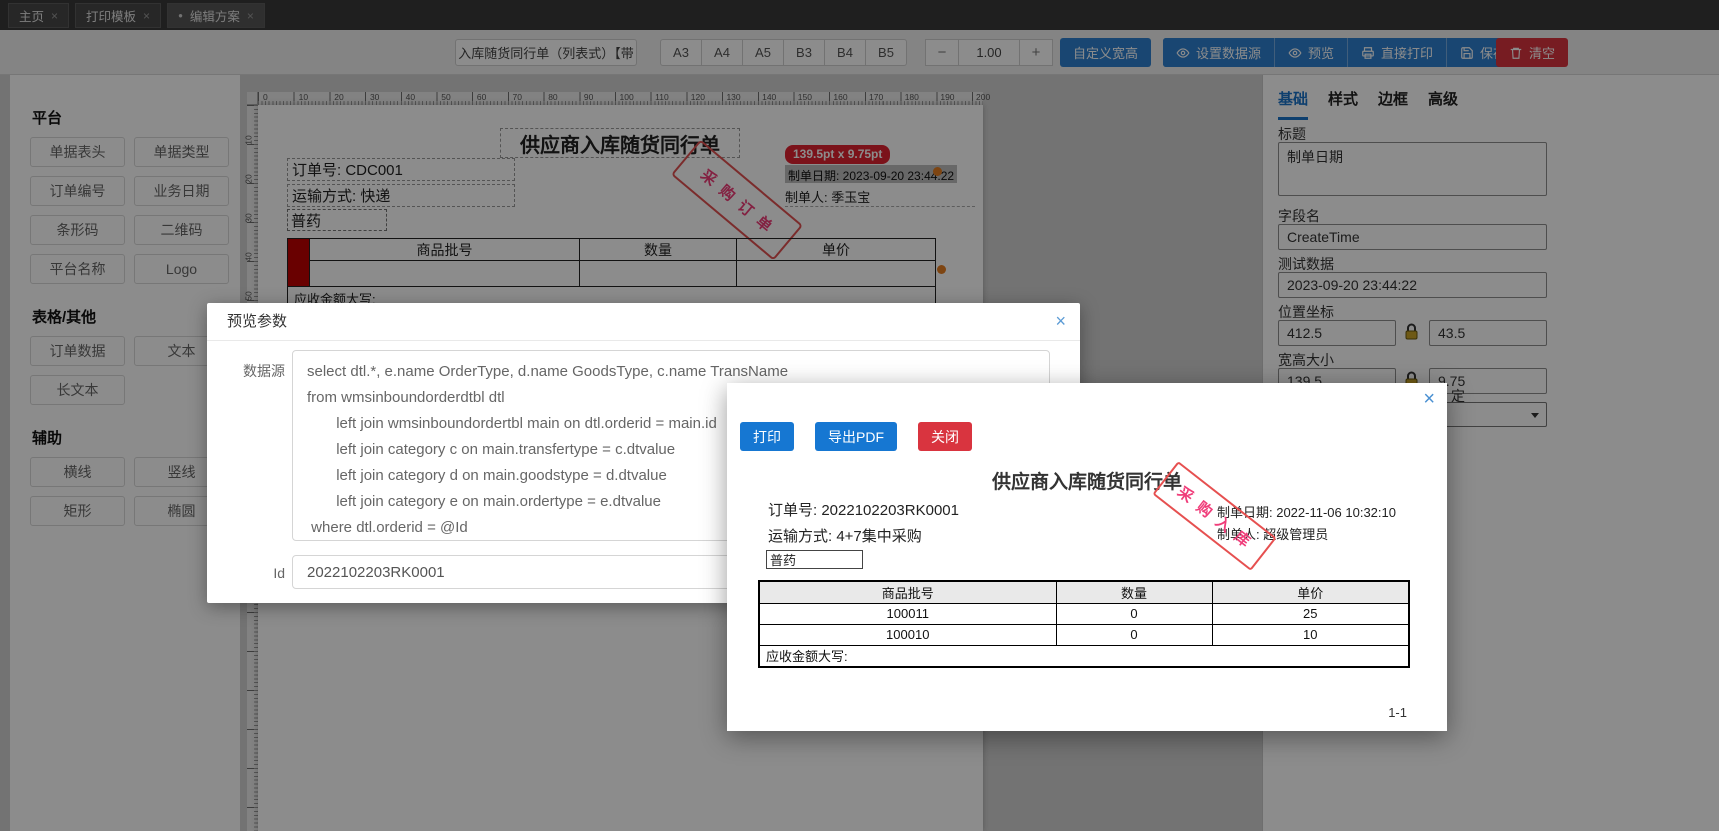  I want to click on close-preview-button: 关闭, so click(945, 436).